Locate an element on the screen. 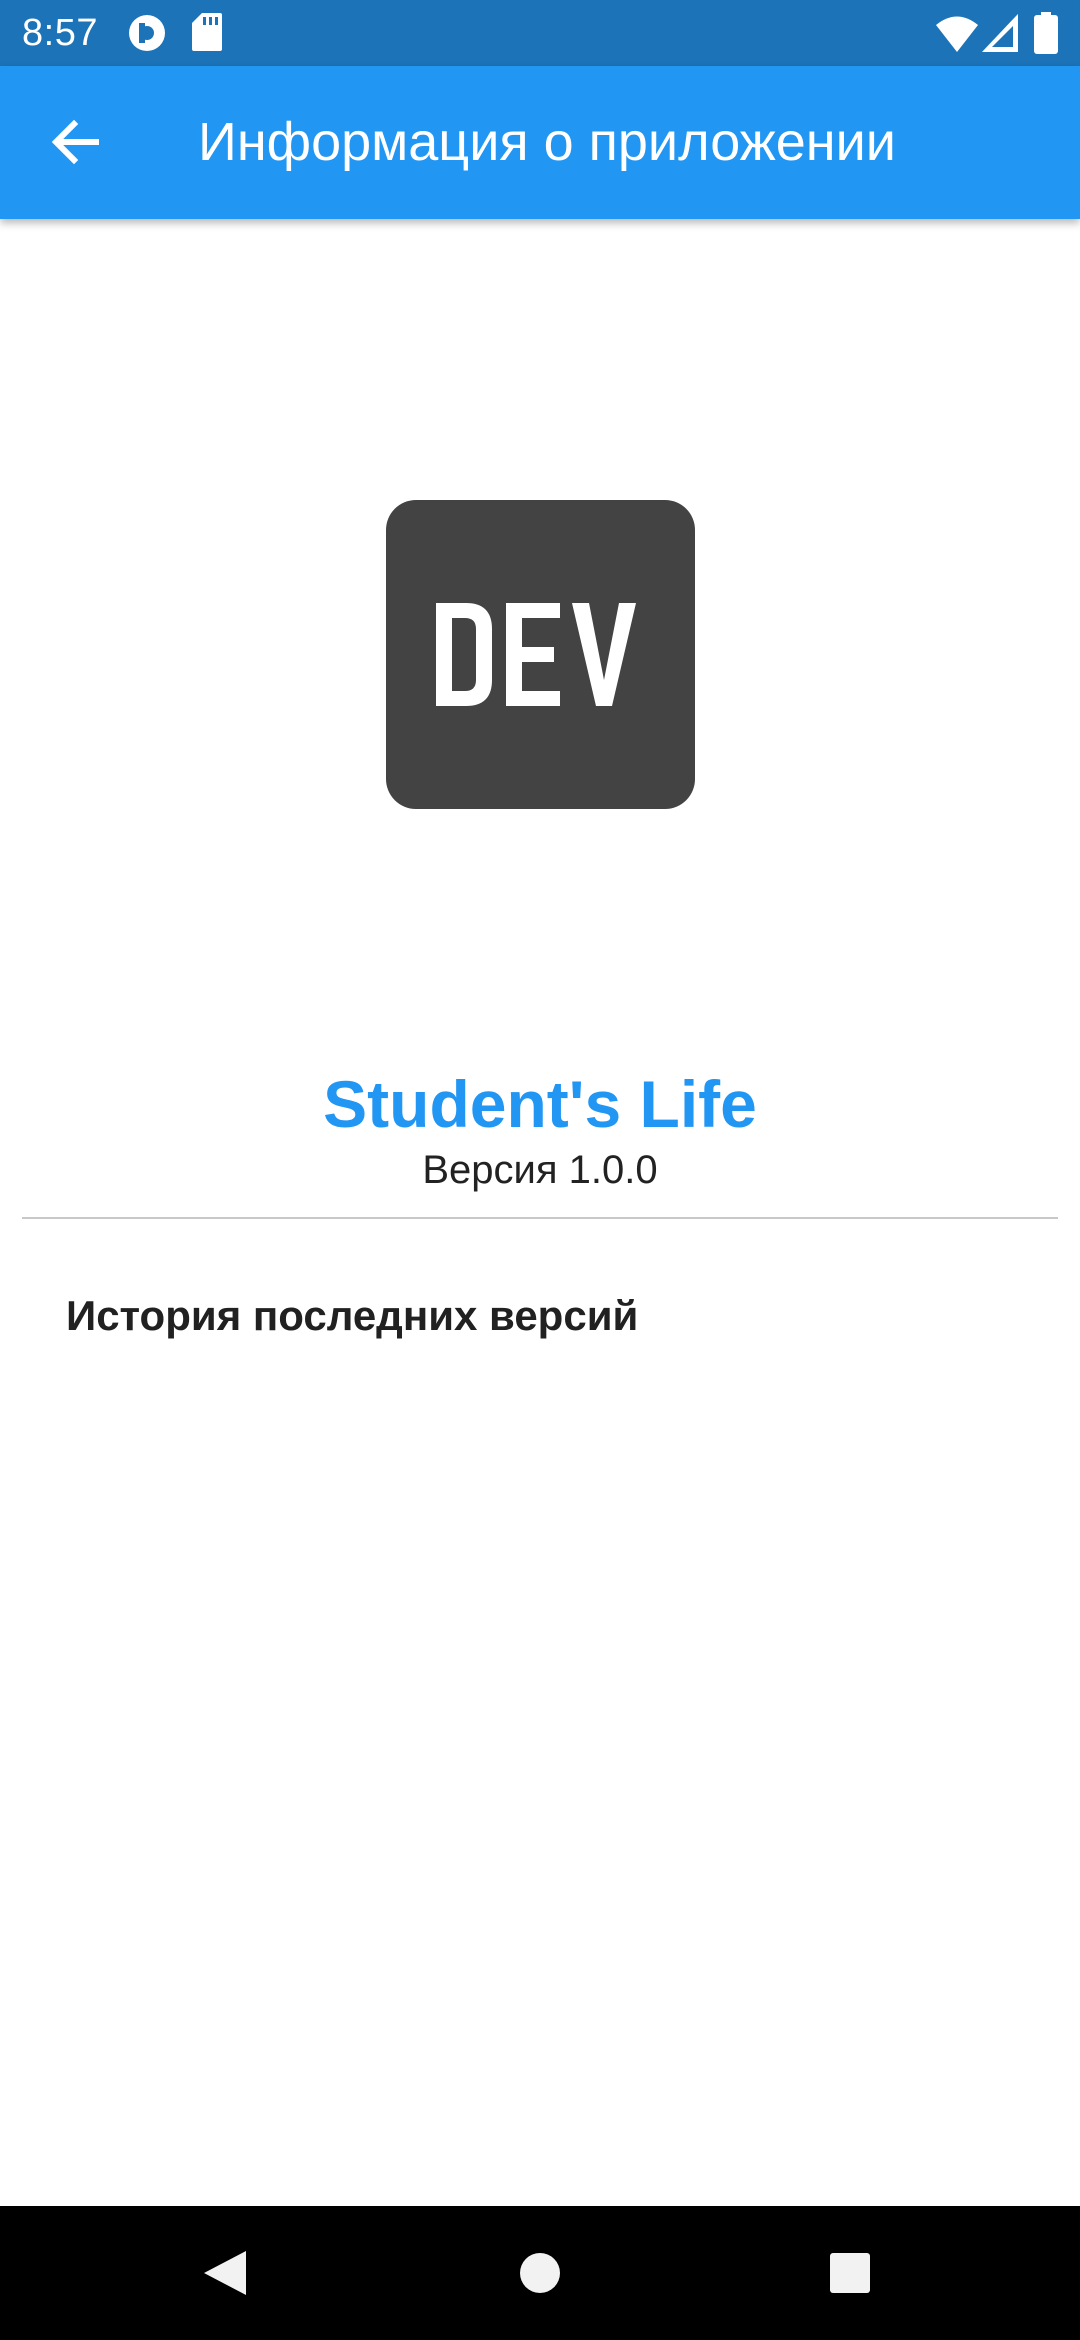  battery-icon is located at coordinates (1046, 35).